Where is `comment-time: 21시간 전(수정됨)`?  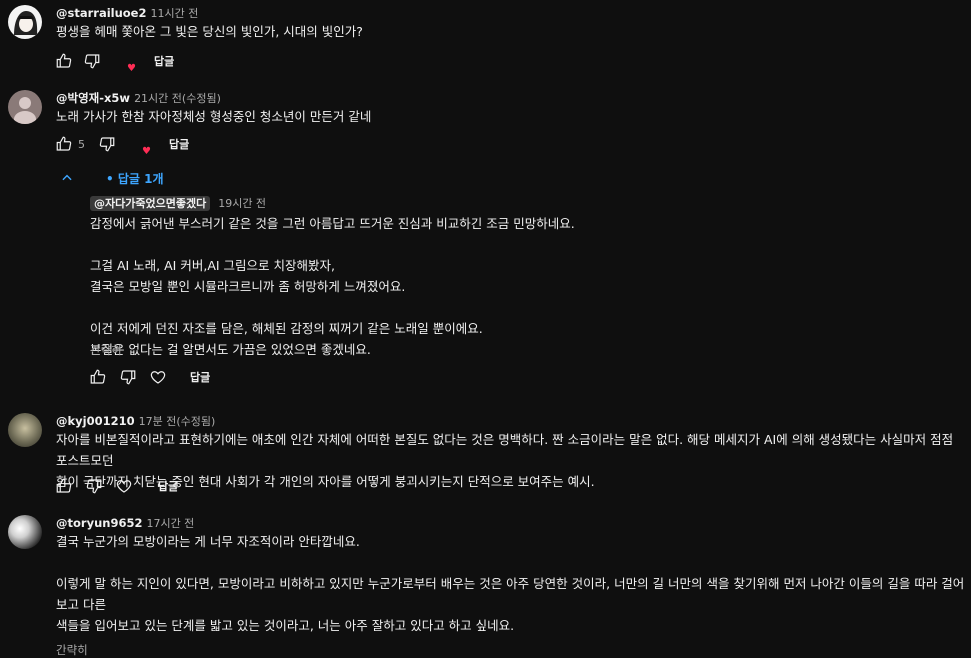 comment-time: 21시간 전(수정됨) is located at coordinates (177, 98).